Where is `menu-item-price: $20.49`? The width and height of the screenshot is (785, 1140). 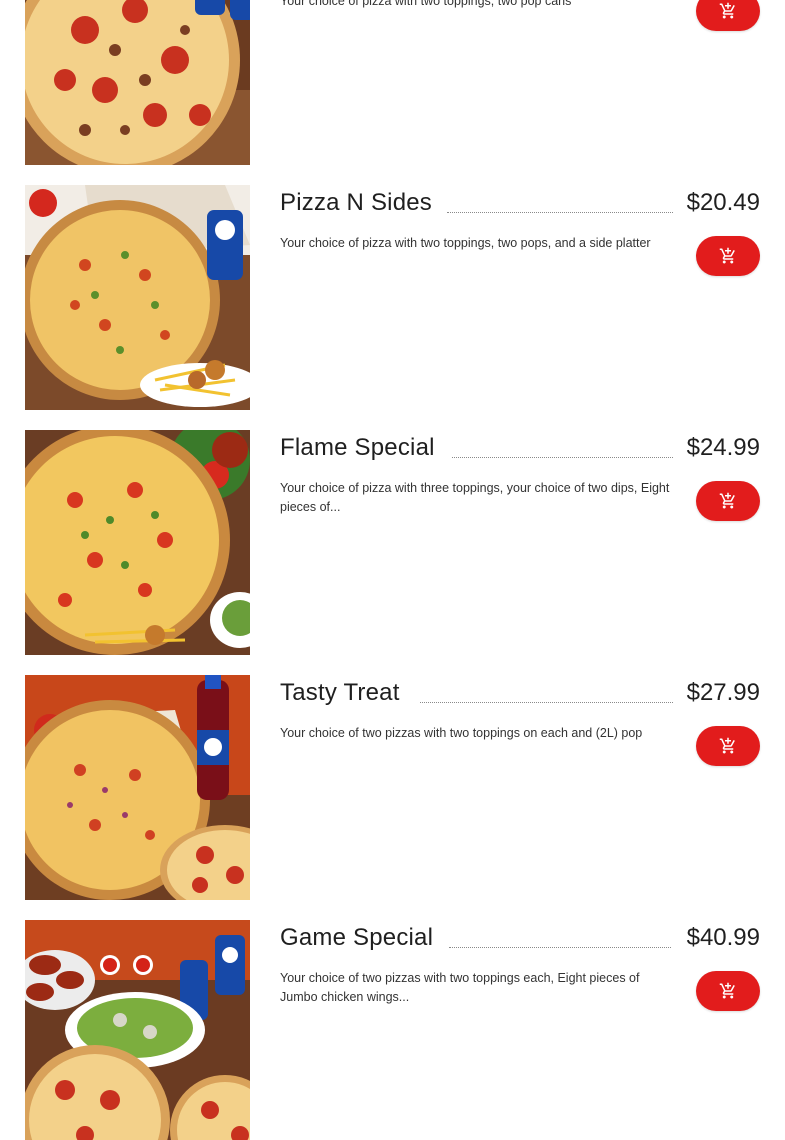
menu-item-price: $20.49 is located at coordinates (723, 202).